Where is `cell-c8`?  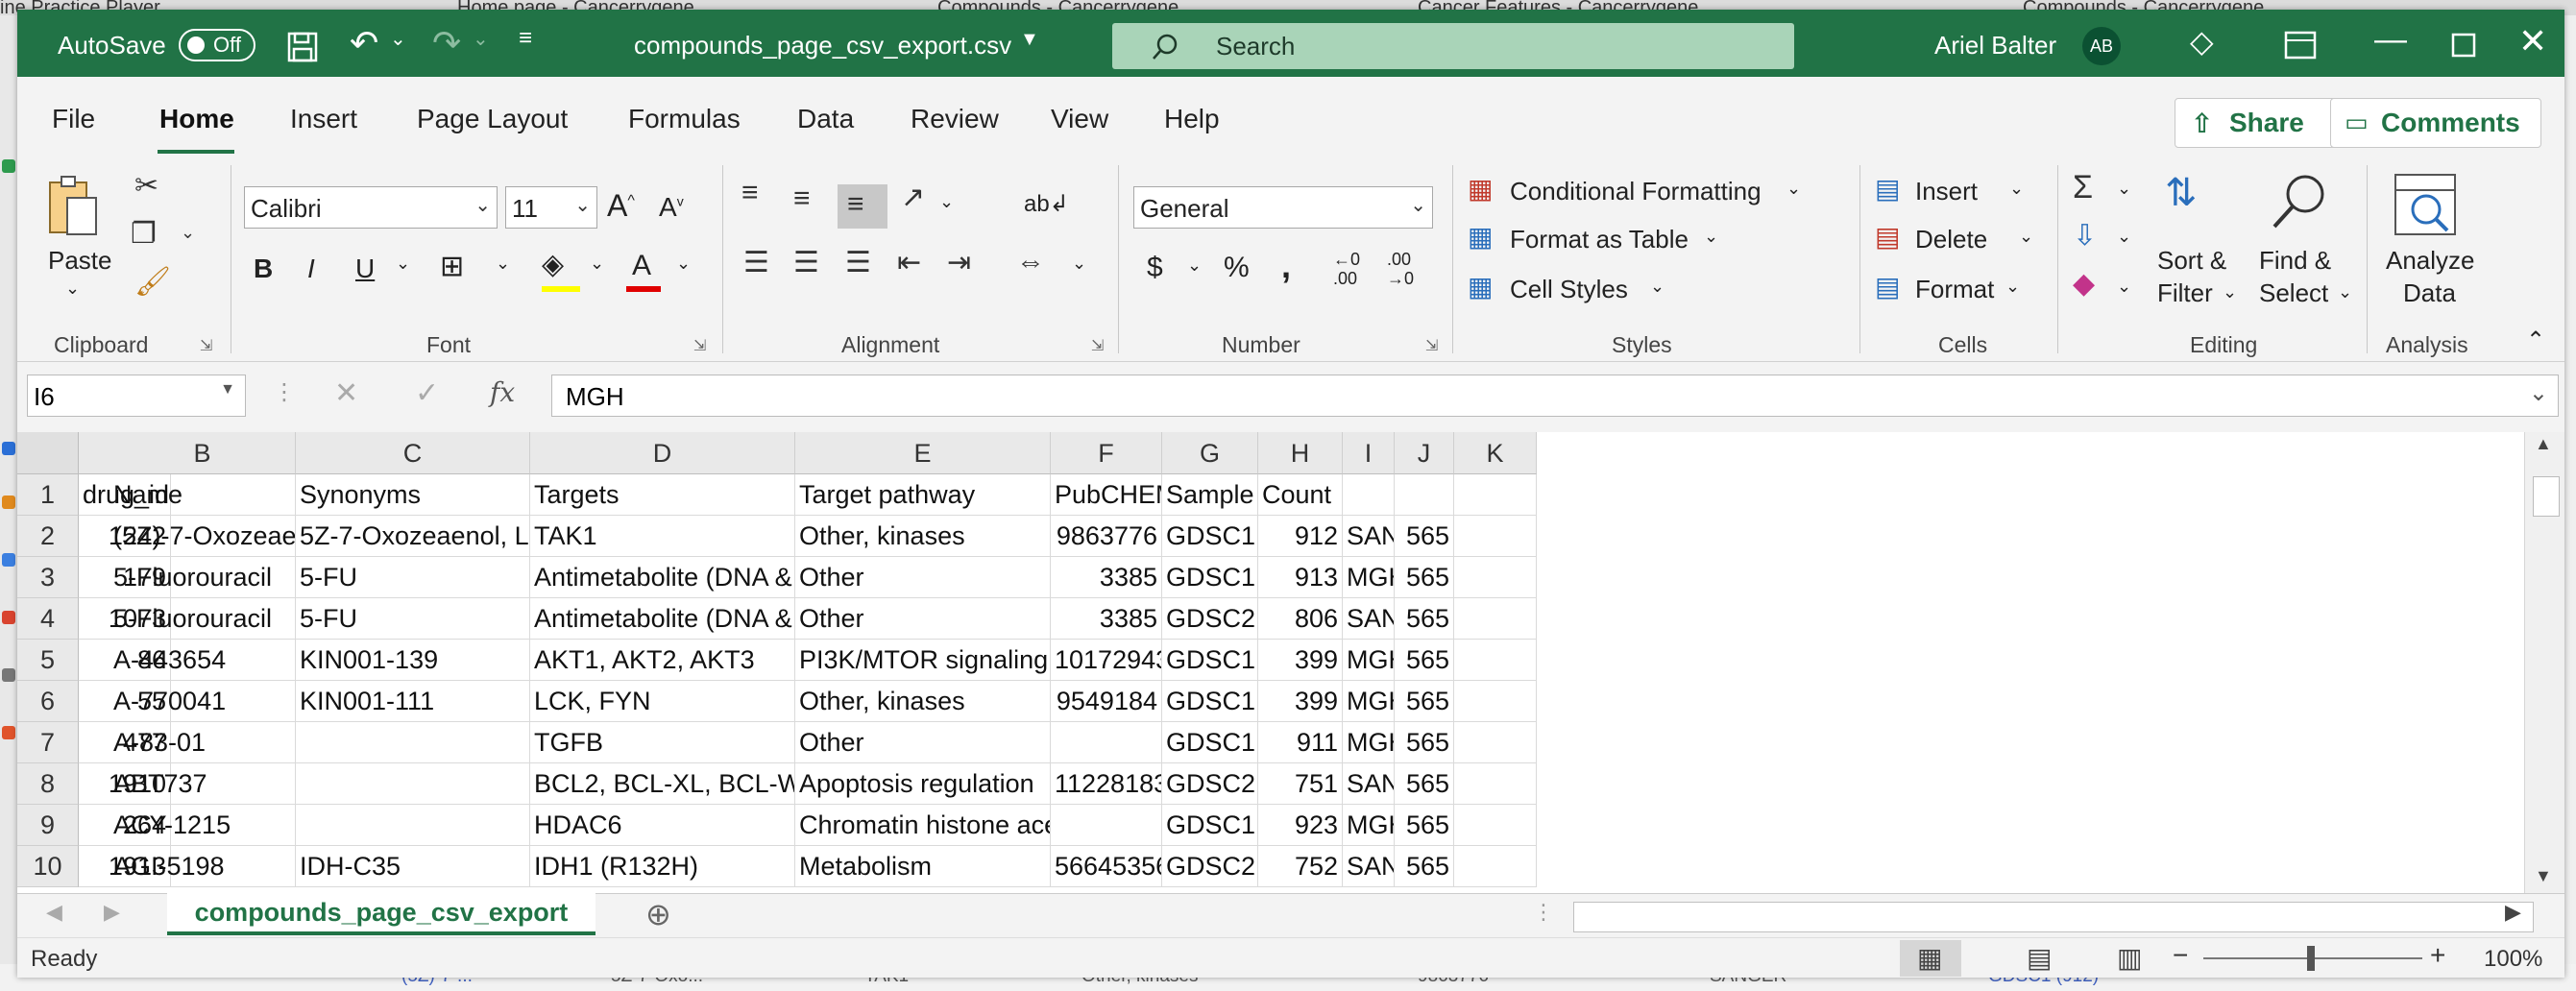 cell-c8 is located at coordinates (413, 784).